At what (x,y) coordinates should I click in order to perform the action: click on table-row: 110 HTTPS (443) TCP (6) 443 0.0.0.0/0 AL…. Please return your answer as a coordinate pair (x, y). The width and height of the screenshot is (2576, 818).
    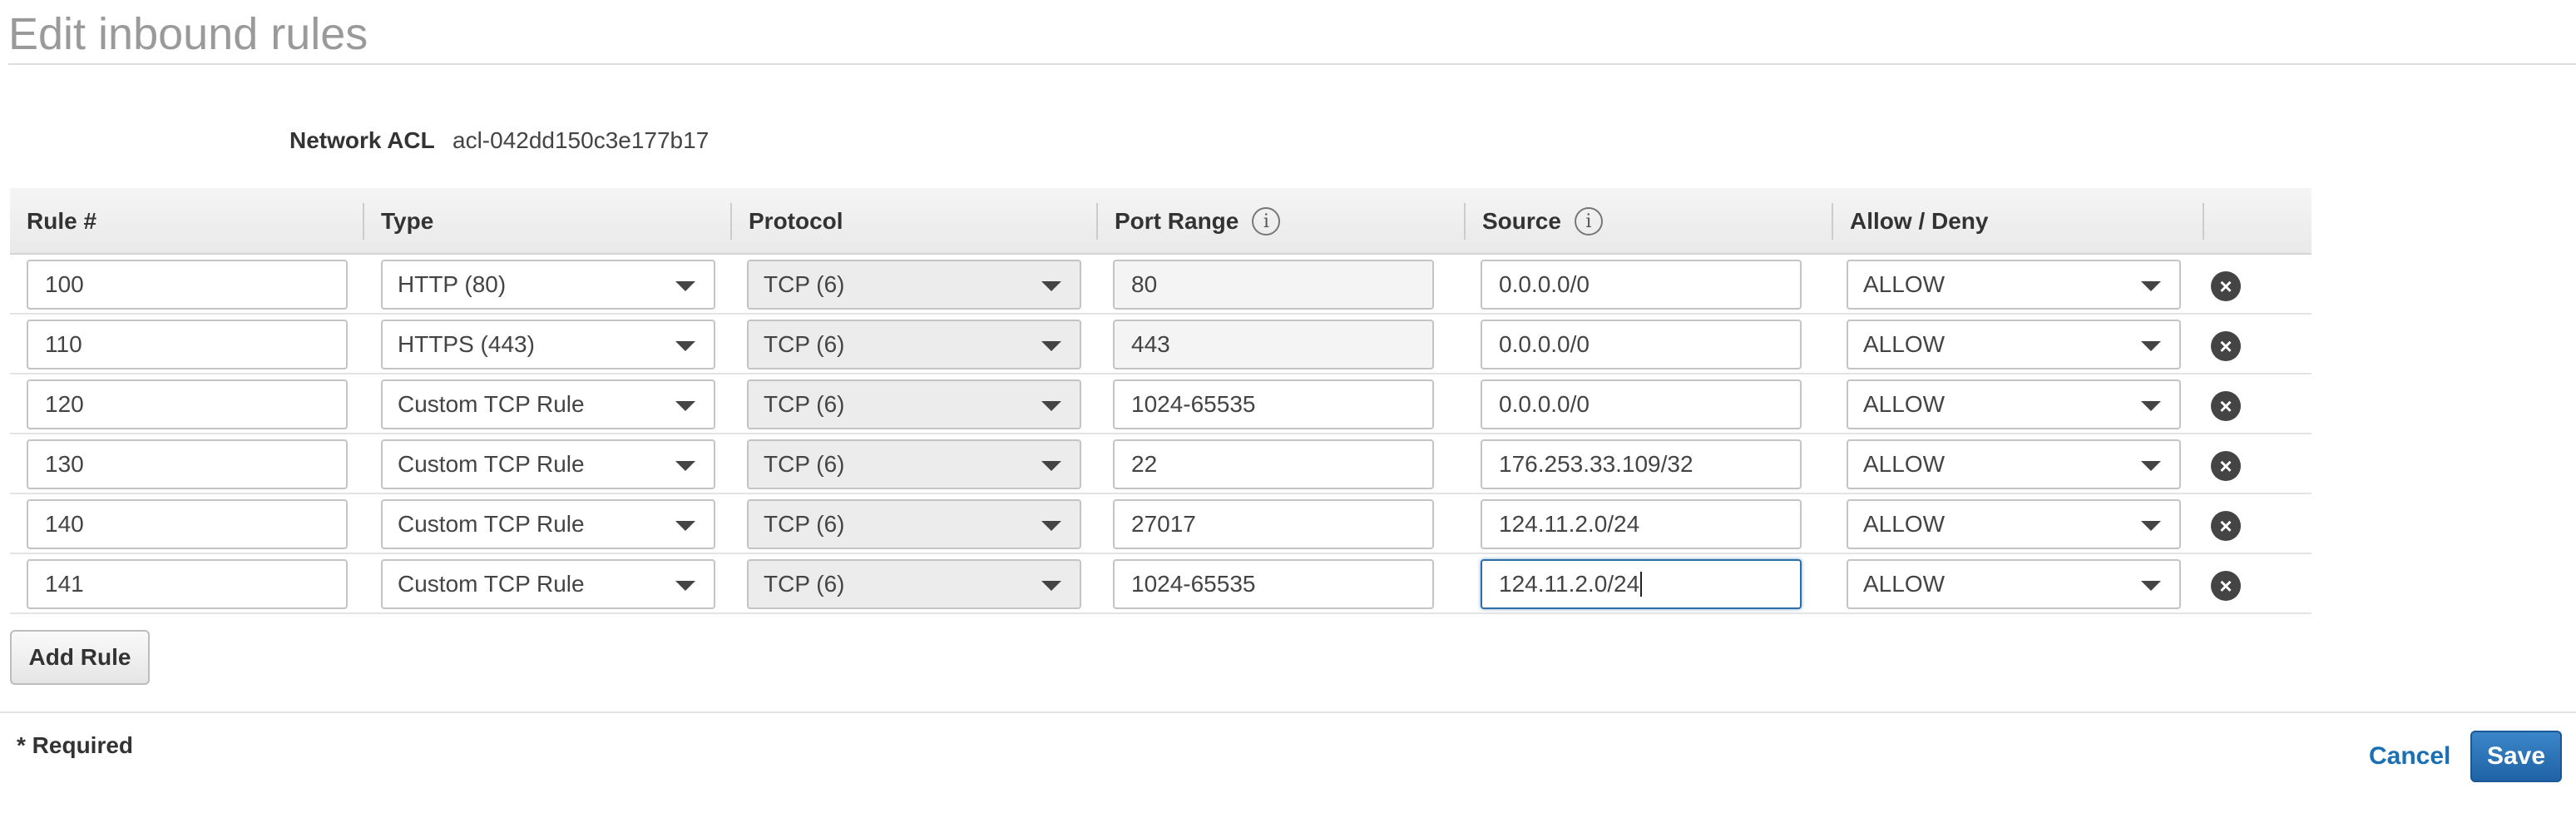
    Looking at the image, I should click on (1160, 344).